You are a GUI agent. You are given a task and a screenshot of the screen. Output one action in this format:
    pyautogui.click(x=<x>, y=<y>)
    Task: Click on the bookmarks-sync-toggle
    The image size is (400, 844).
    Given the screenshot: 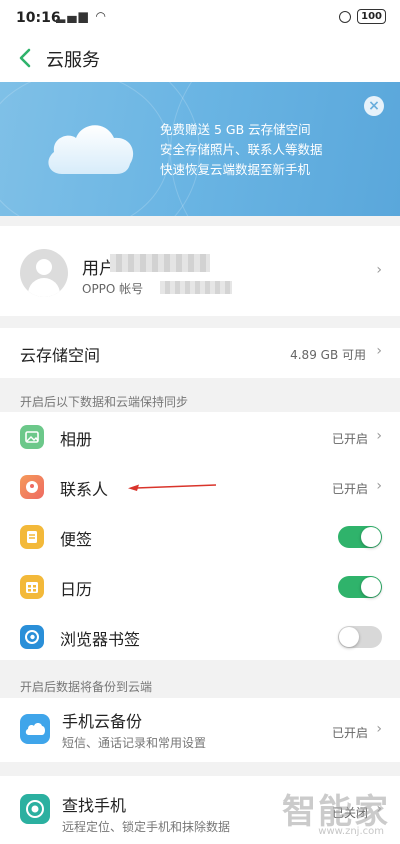 What is the action you would take?
    pyautogui.click(x=360, y=637)
    